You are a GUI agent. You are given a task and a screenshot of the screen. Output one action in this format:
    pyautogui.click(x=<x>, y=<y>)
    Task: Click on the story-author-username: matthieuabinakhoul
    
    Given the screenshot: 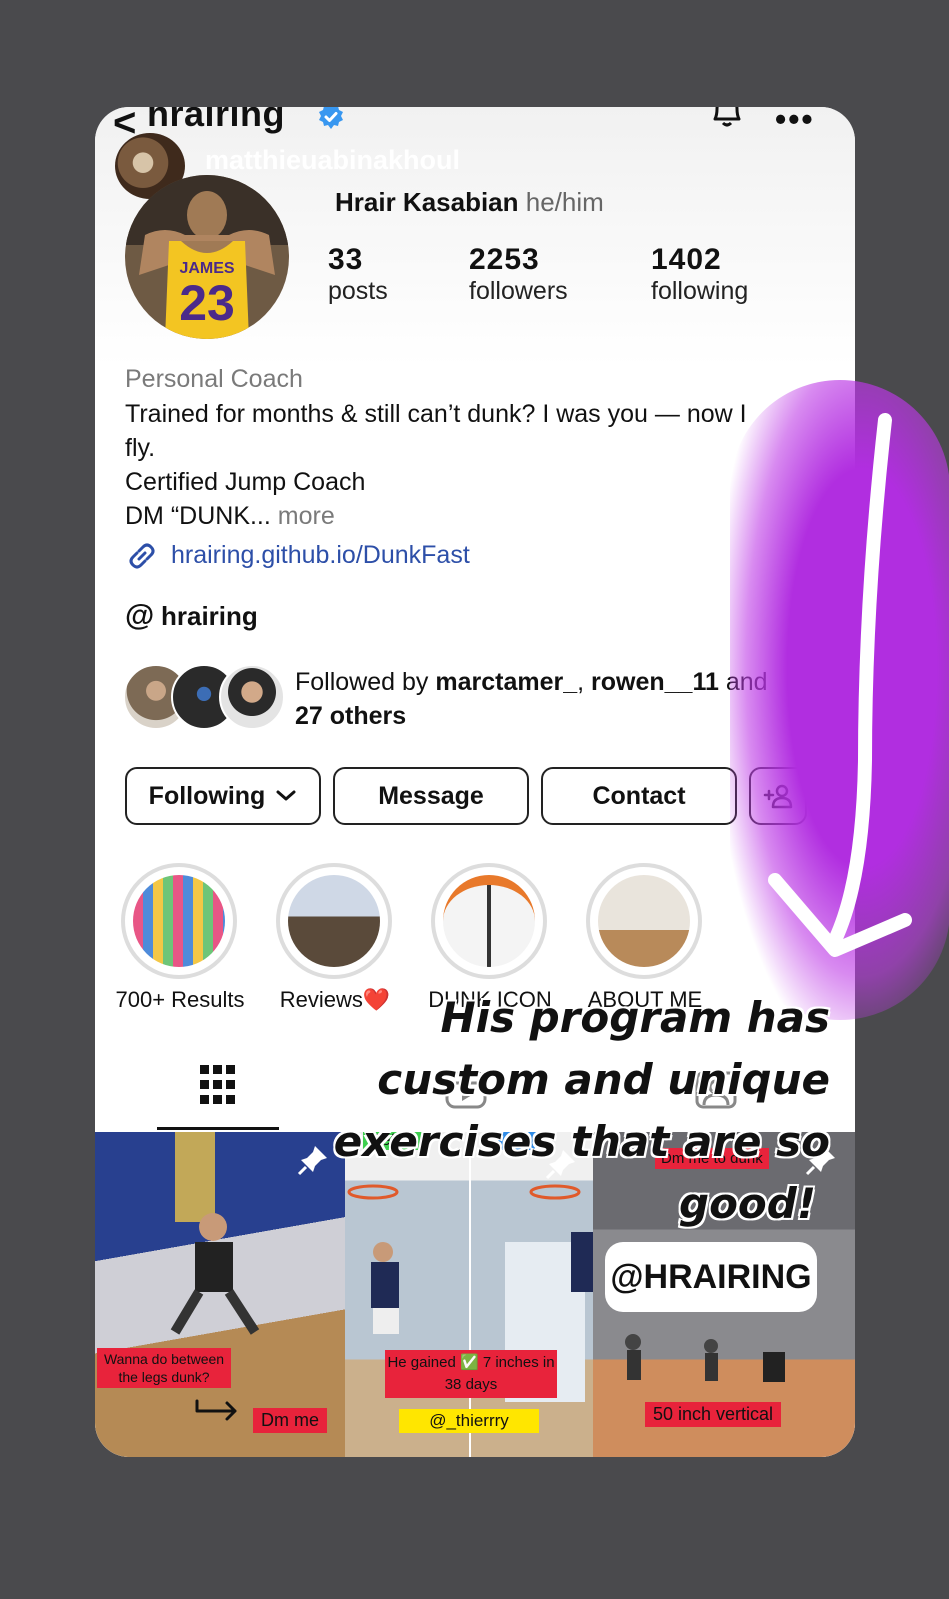 What is the action you would take?
    pyautogui.click(x=332, y=160)
    